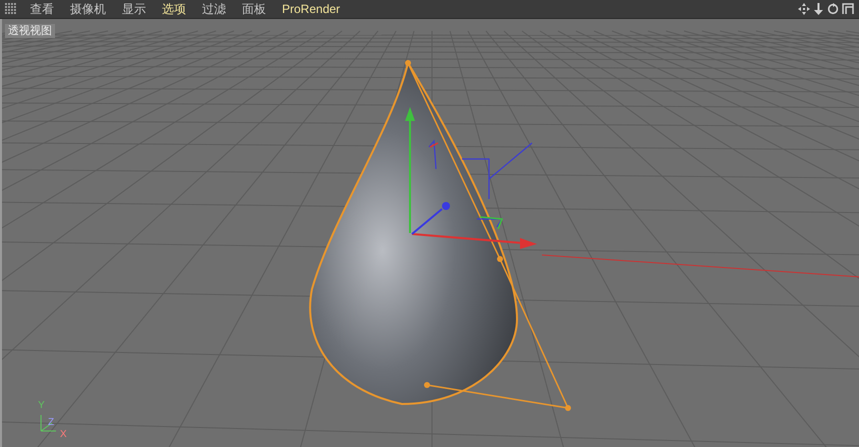 This screenshot has height=447, width=859. What do you see at coordinates (51, 423) in the screenshot?
I see `axis-label: Z` at bounding box center [51, 423].